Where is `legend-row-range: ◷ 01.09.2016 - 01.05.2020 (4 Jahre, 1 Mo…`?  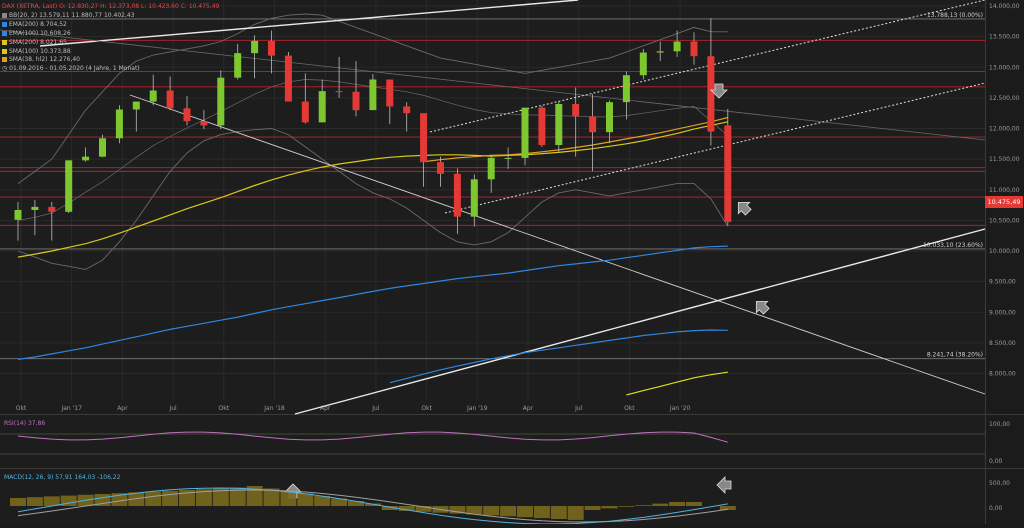 legend-row-range: ◷ 01.09.2016 - 01.05.2020 (4 Jahre, 1 Mo… is located at coordinates (110, 69).